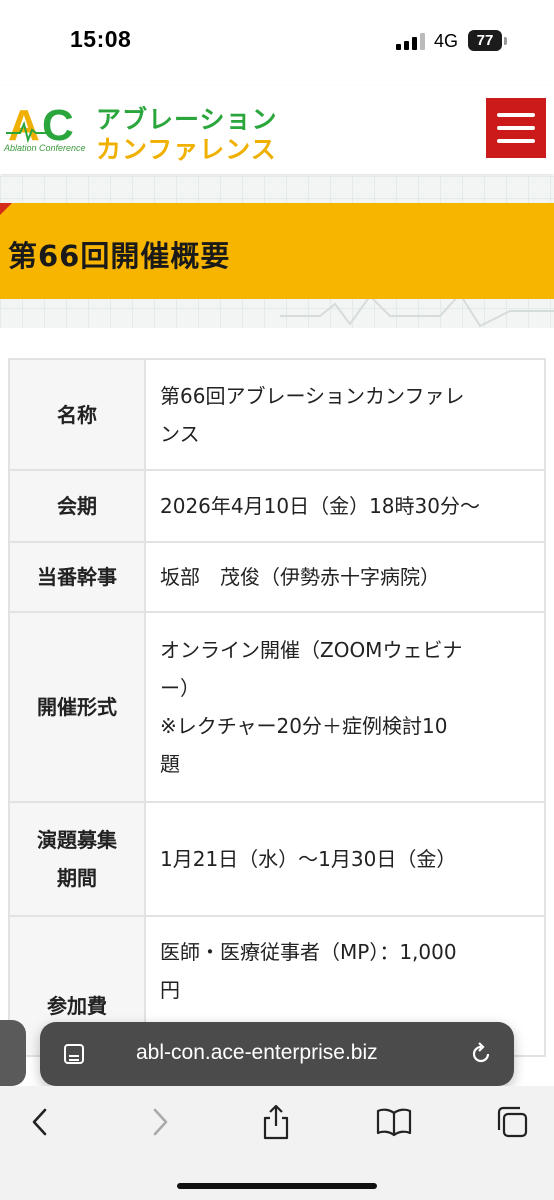 This screenshot has height=1200, width=554. I want to click on network-type: 4G, so click(446, 41).